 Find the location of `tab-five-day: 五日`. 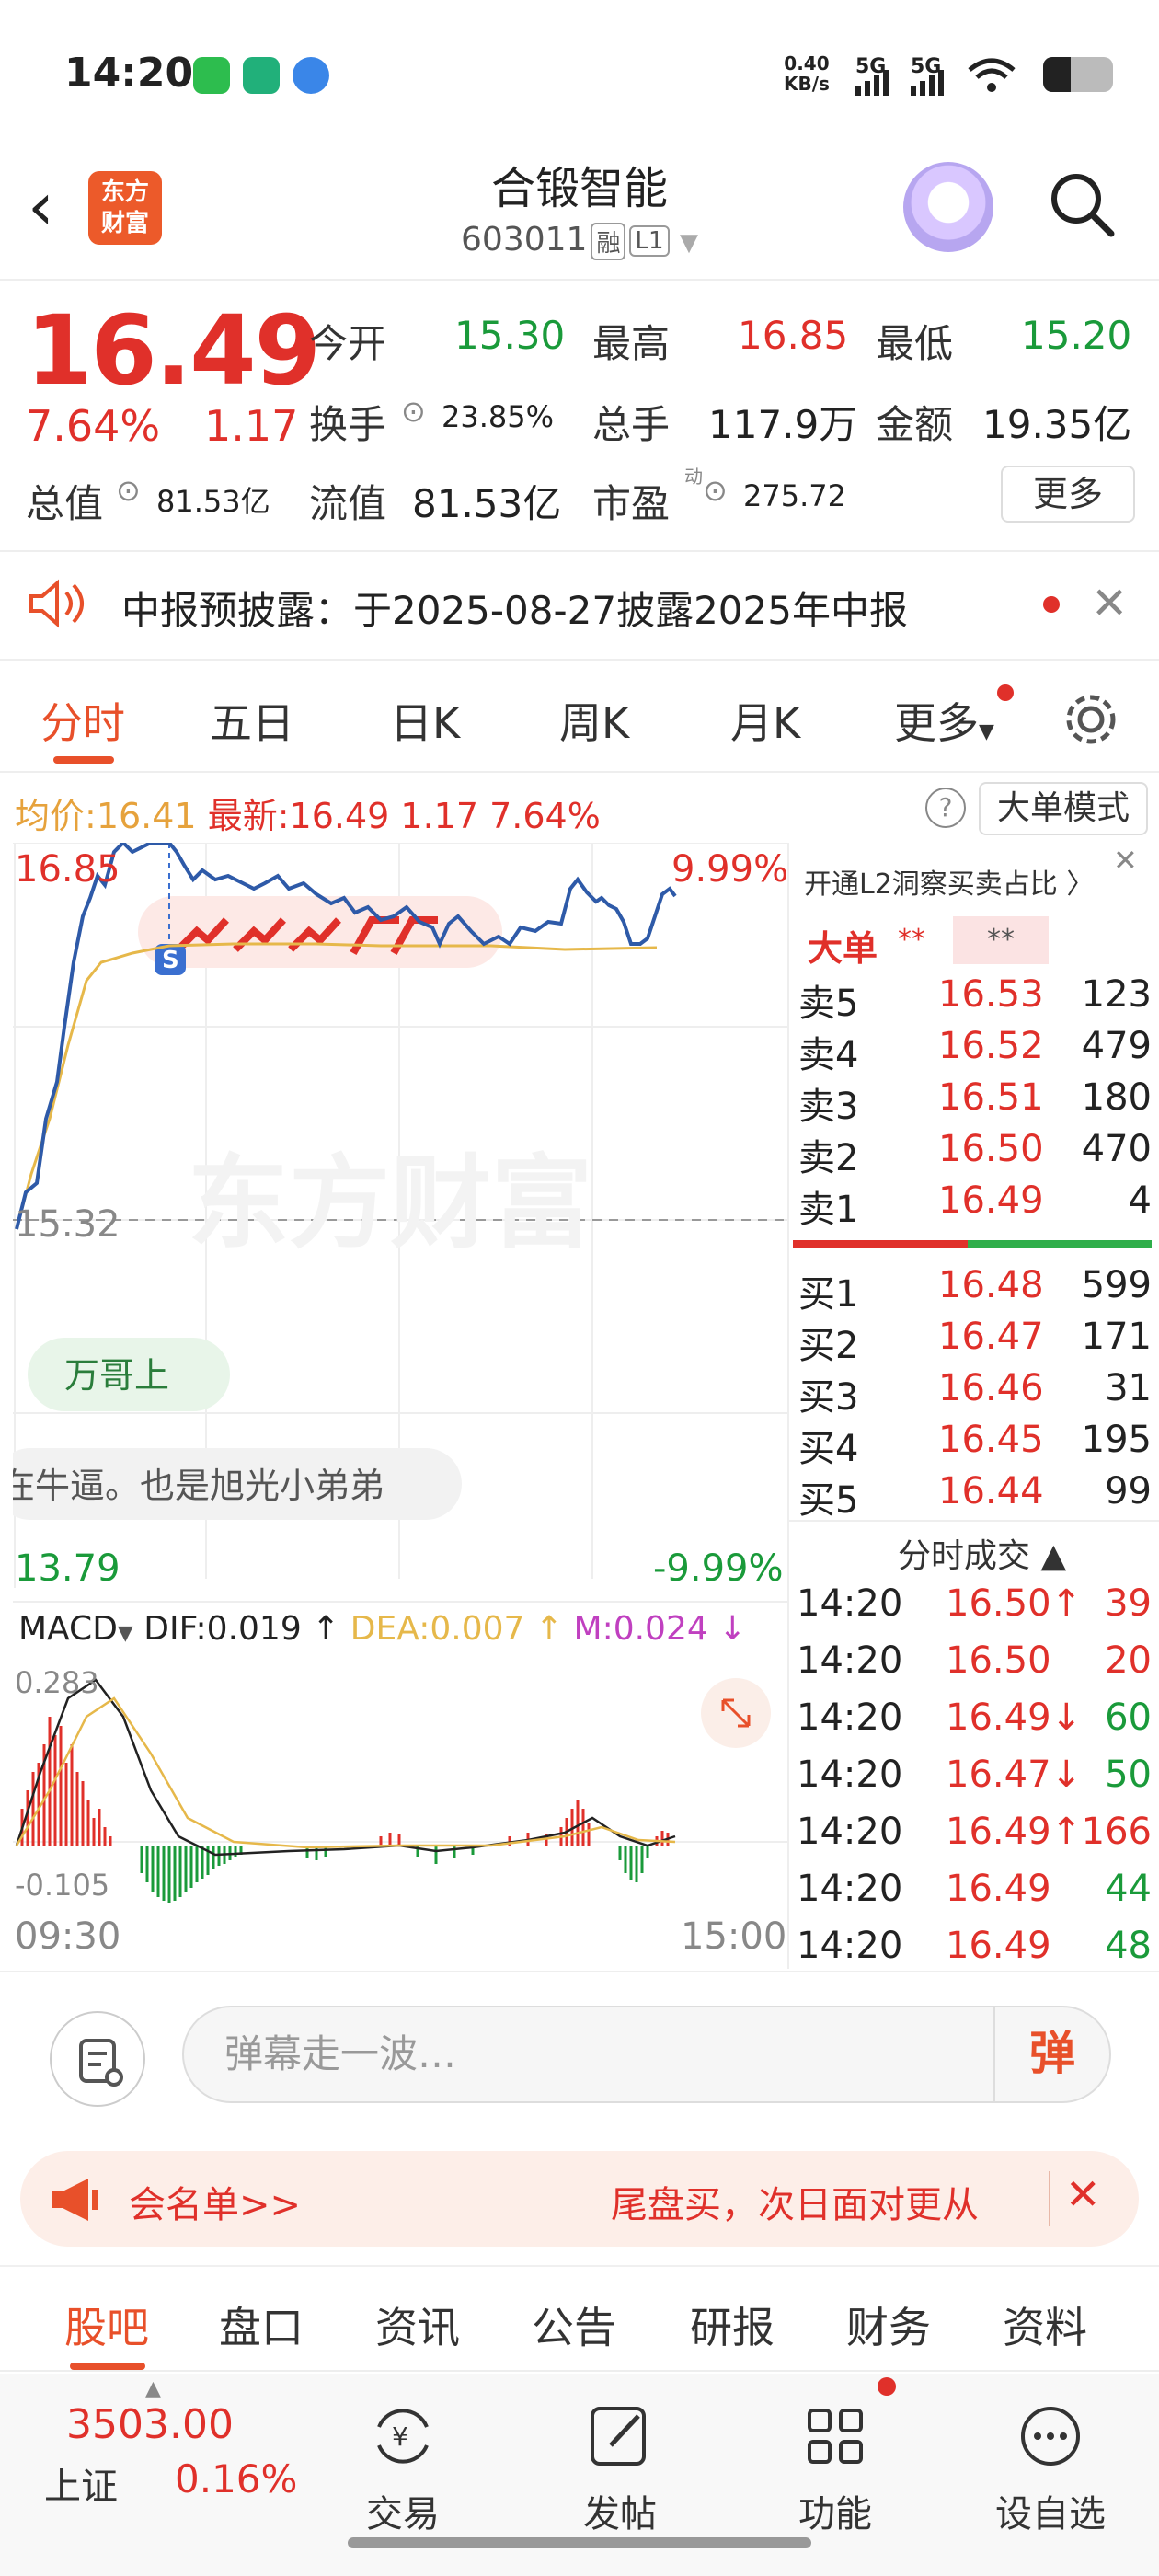

tab-five-day: 五日 is located at coordinates (252, 720).